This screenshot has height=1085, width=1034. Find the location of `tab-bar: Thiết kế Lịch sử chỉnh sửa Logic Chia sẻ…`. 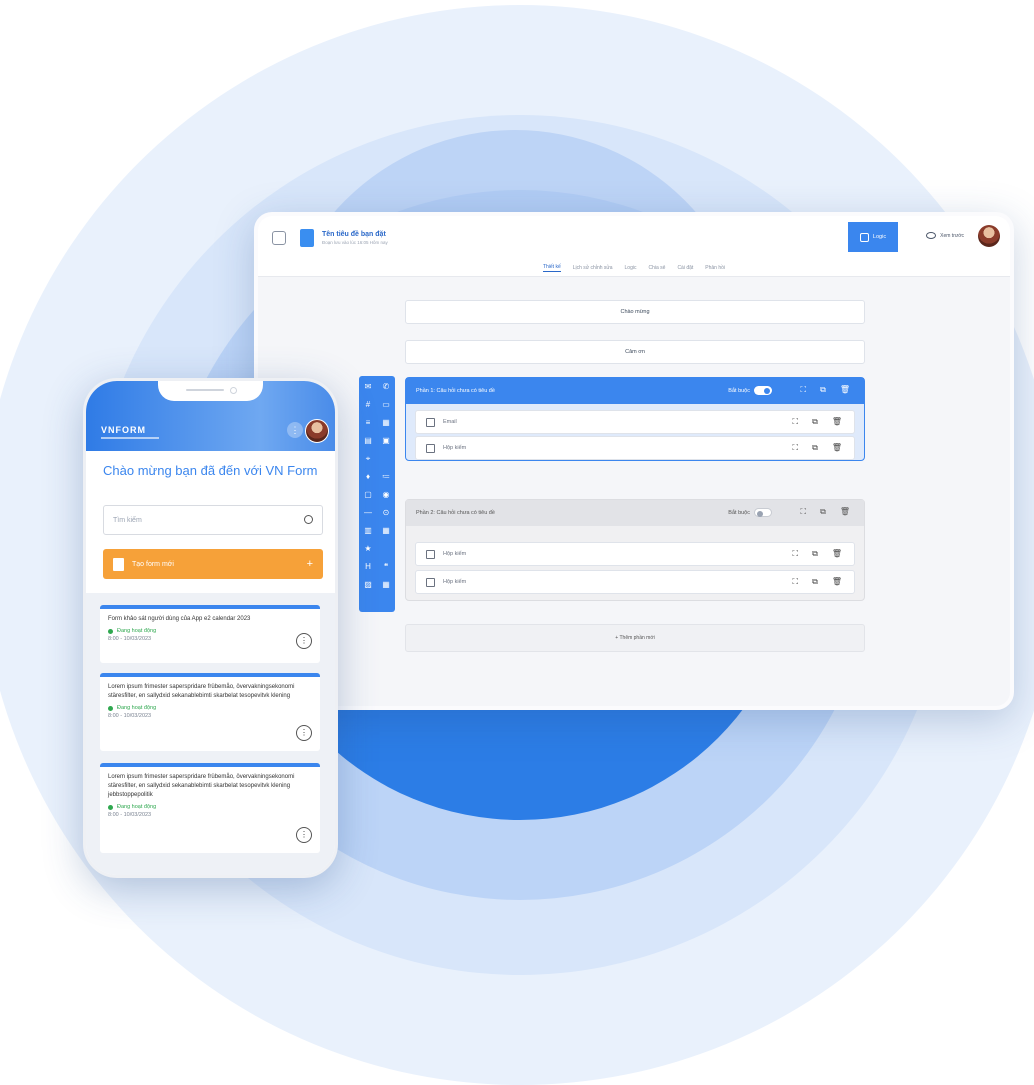

tab-bar: Thiết kế Lịch sử chỉnh sửa Logic Chia sẻ… is located at coordinates (634, 268).